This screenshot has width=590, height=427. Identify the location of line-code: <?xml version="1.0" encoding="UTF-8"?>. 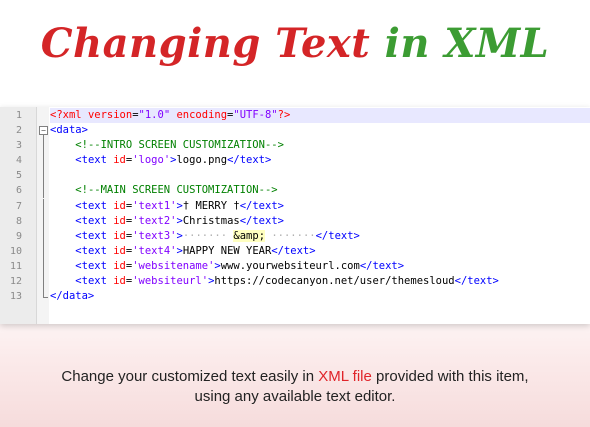
(320, 115).